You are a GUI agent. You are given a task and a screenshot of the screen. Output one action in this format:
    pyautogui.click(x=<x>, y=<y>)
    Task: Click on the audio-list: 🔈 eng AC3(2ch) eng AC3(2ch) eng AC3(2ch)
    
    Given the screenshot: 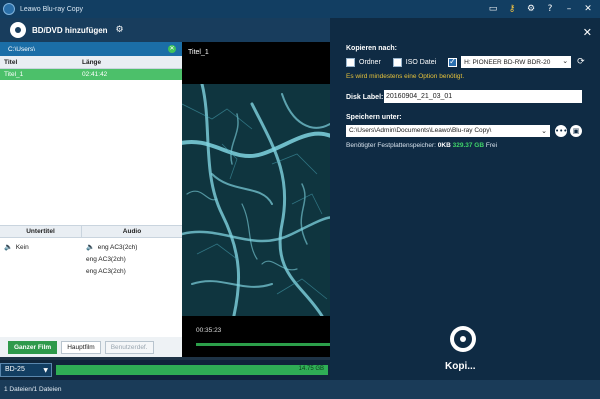 What is the action you would take?
    pyautogui.click(x=132, y=259)
    